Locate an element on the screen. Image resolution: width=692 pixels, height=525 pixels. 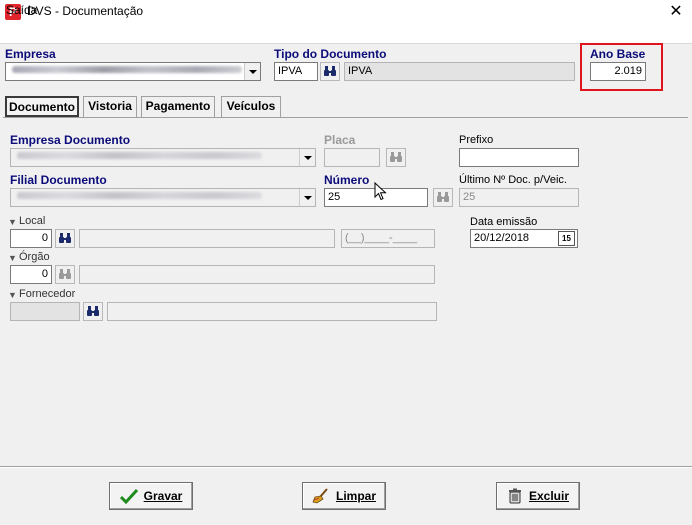
filial-documento-value-redacted is located at coordinates (139, 195).